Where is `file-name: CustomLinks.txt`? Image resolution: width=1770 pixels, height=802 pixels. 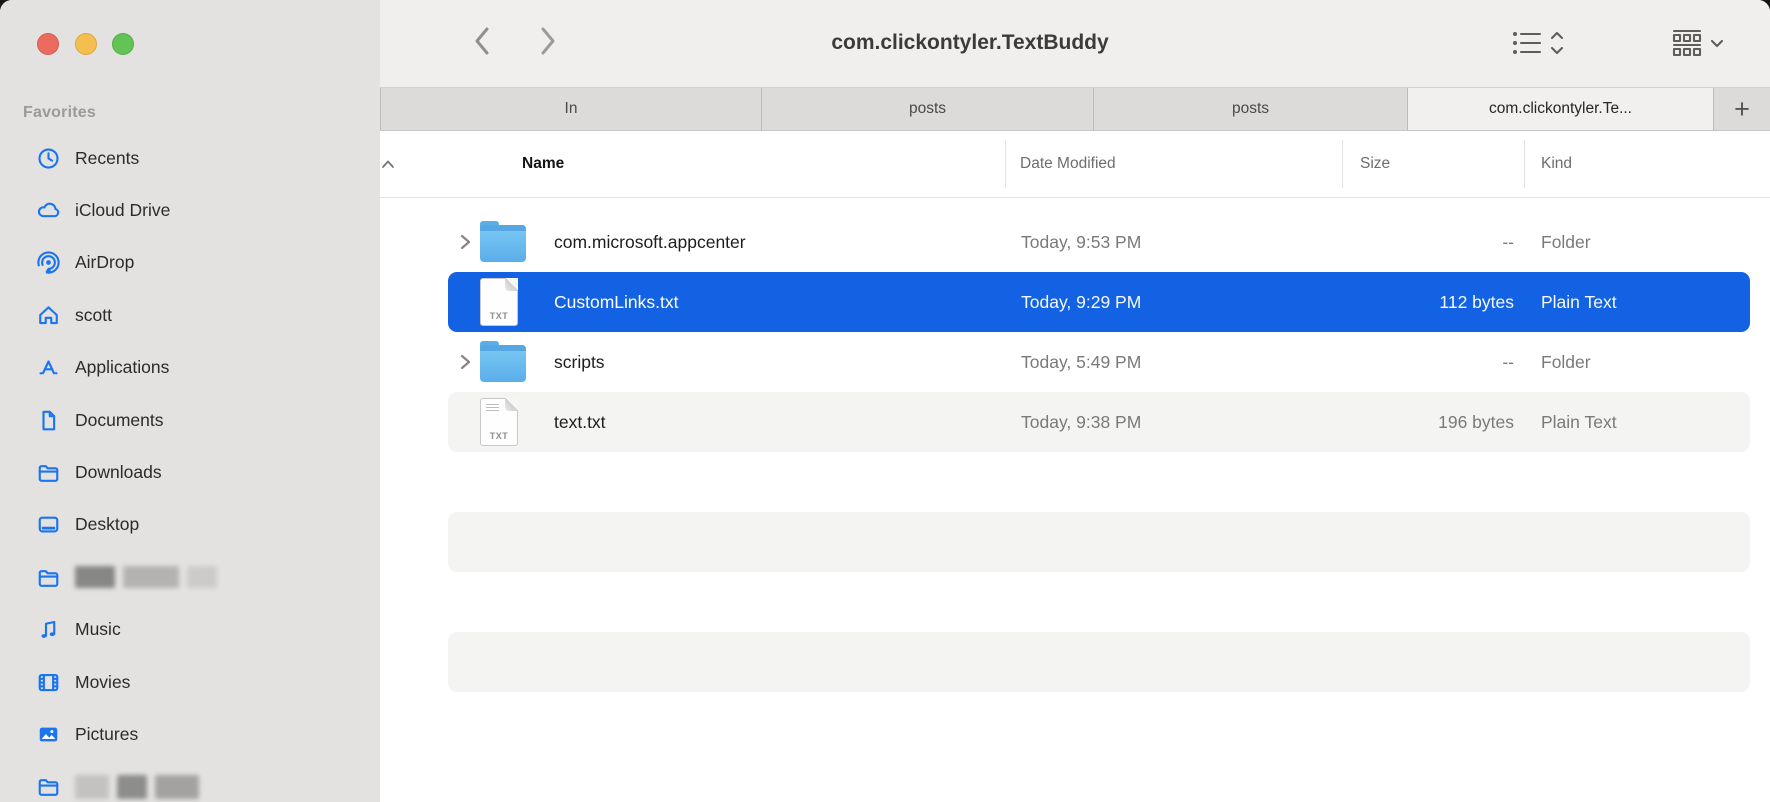
file-name: CustomLinks.txt is located at coordinates (616, 301).